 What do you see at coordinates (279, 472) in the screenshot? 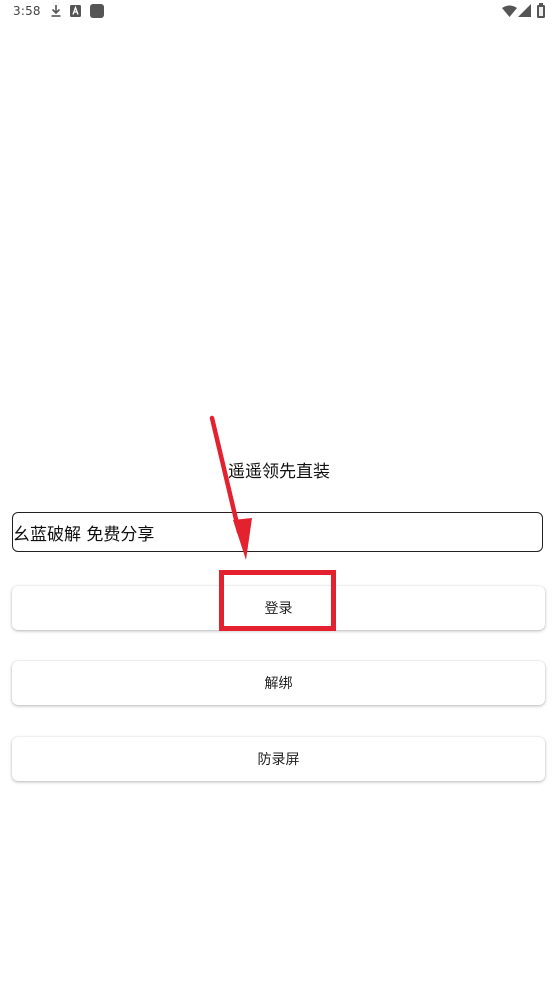
I see `app-title: 遥遥领先直装` at bounding box center [279, 472].